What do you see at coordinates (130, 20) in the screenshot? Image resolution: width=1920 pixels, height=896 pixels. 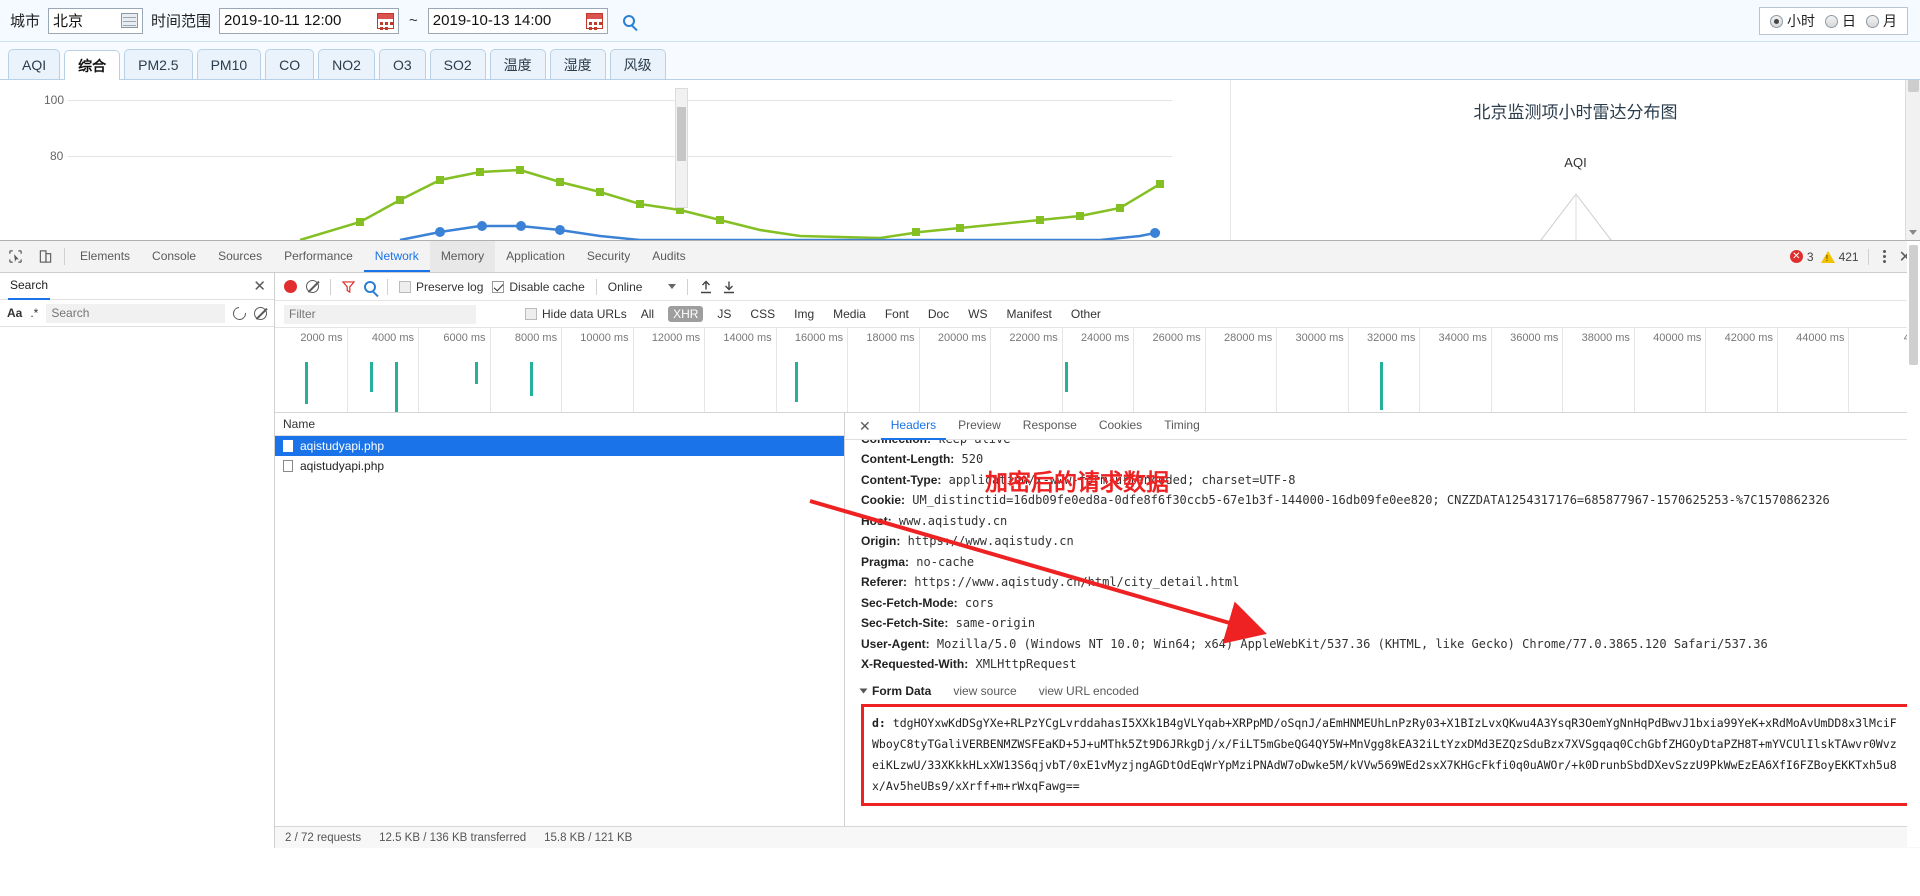 I see `city-picker-icon` at bounding box center [130, 20].